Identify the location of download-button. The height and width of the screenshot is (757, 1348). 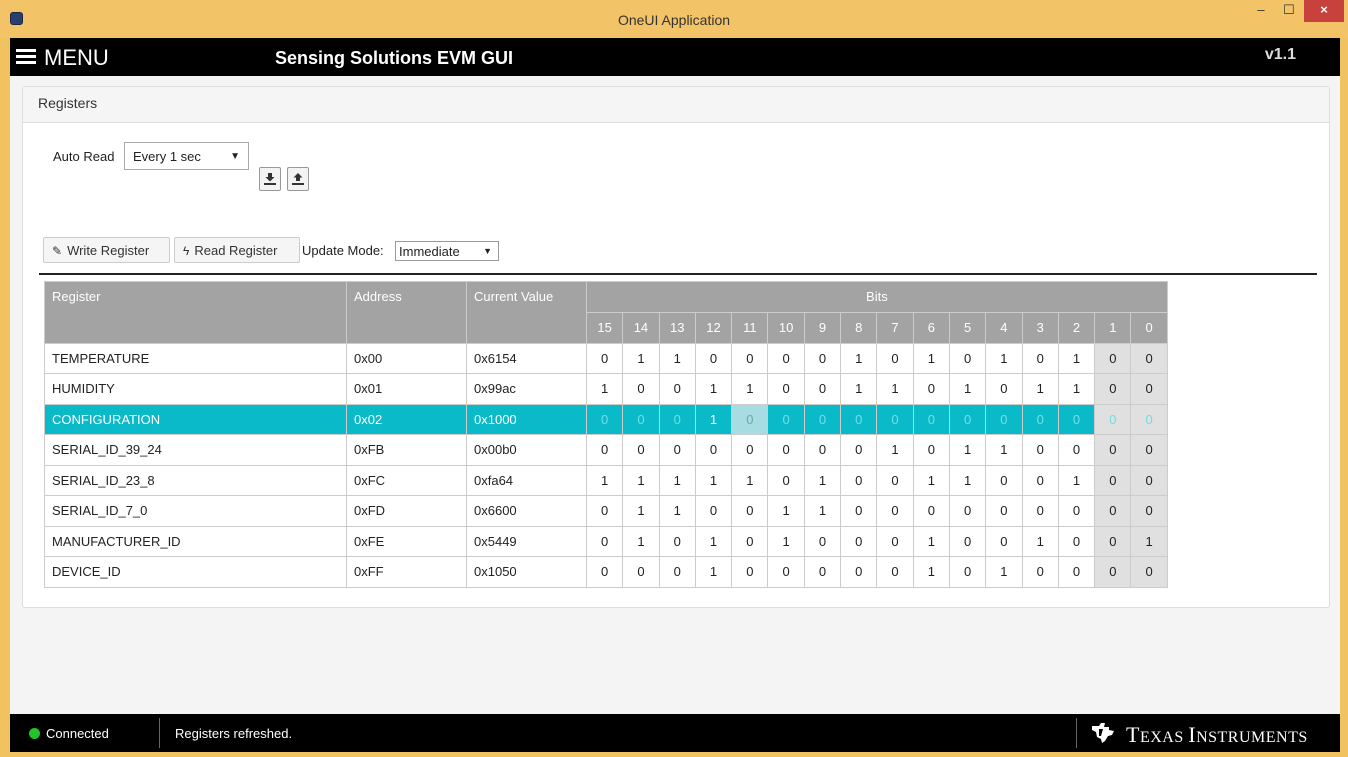
(270, 179).